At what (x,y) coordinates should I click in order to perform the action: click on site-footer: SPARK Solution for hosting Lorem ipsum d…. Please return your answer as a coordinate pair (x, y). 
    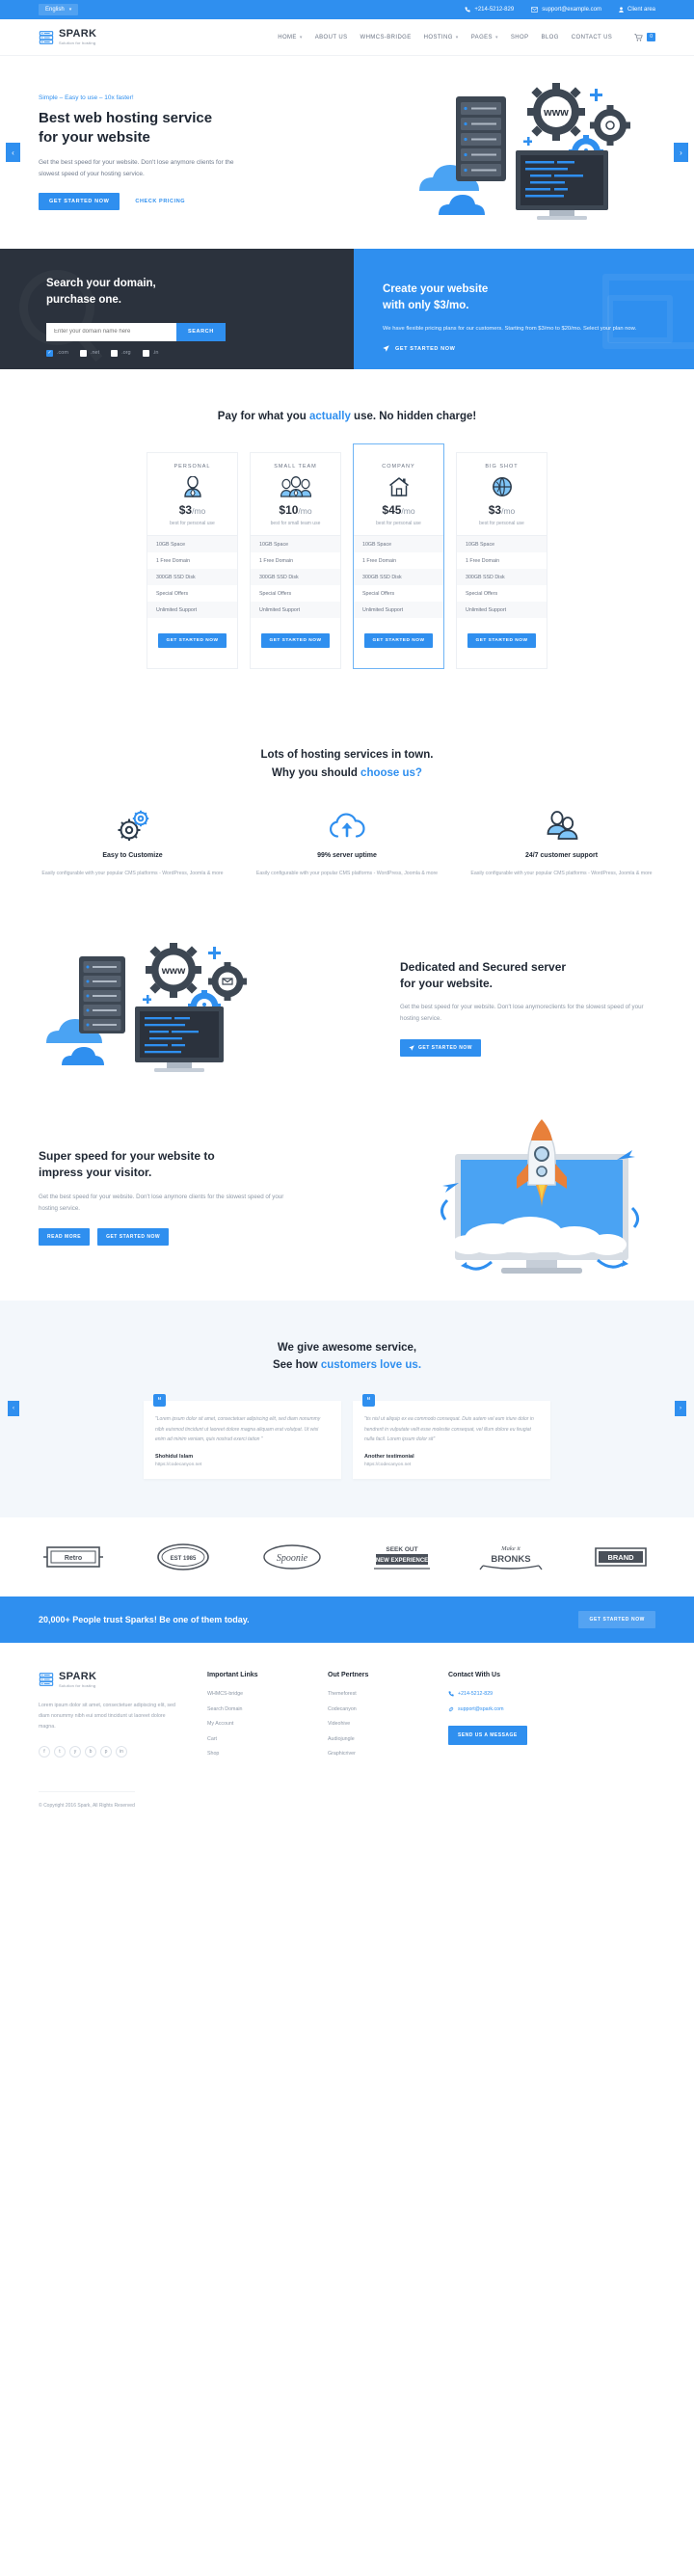
    Looking at the image, I should click on (347, 1733).